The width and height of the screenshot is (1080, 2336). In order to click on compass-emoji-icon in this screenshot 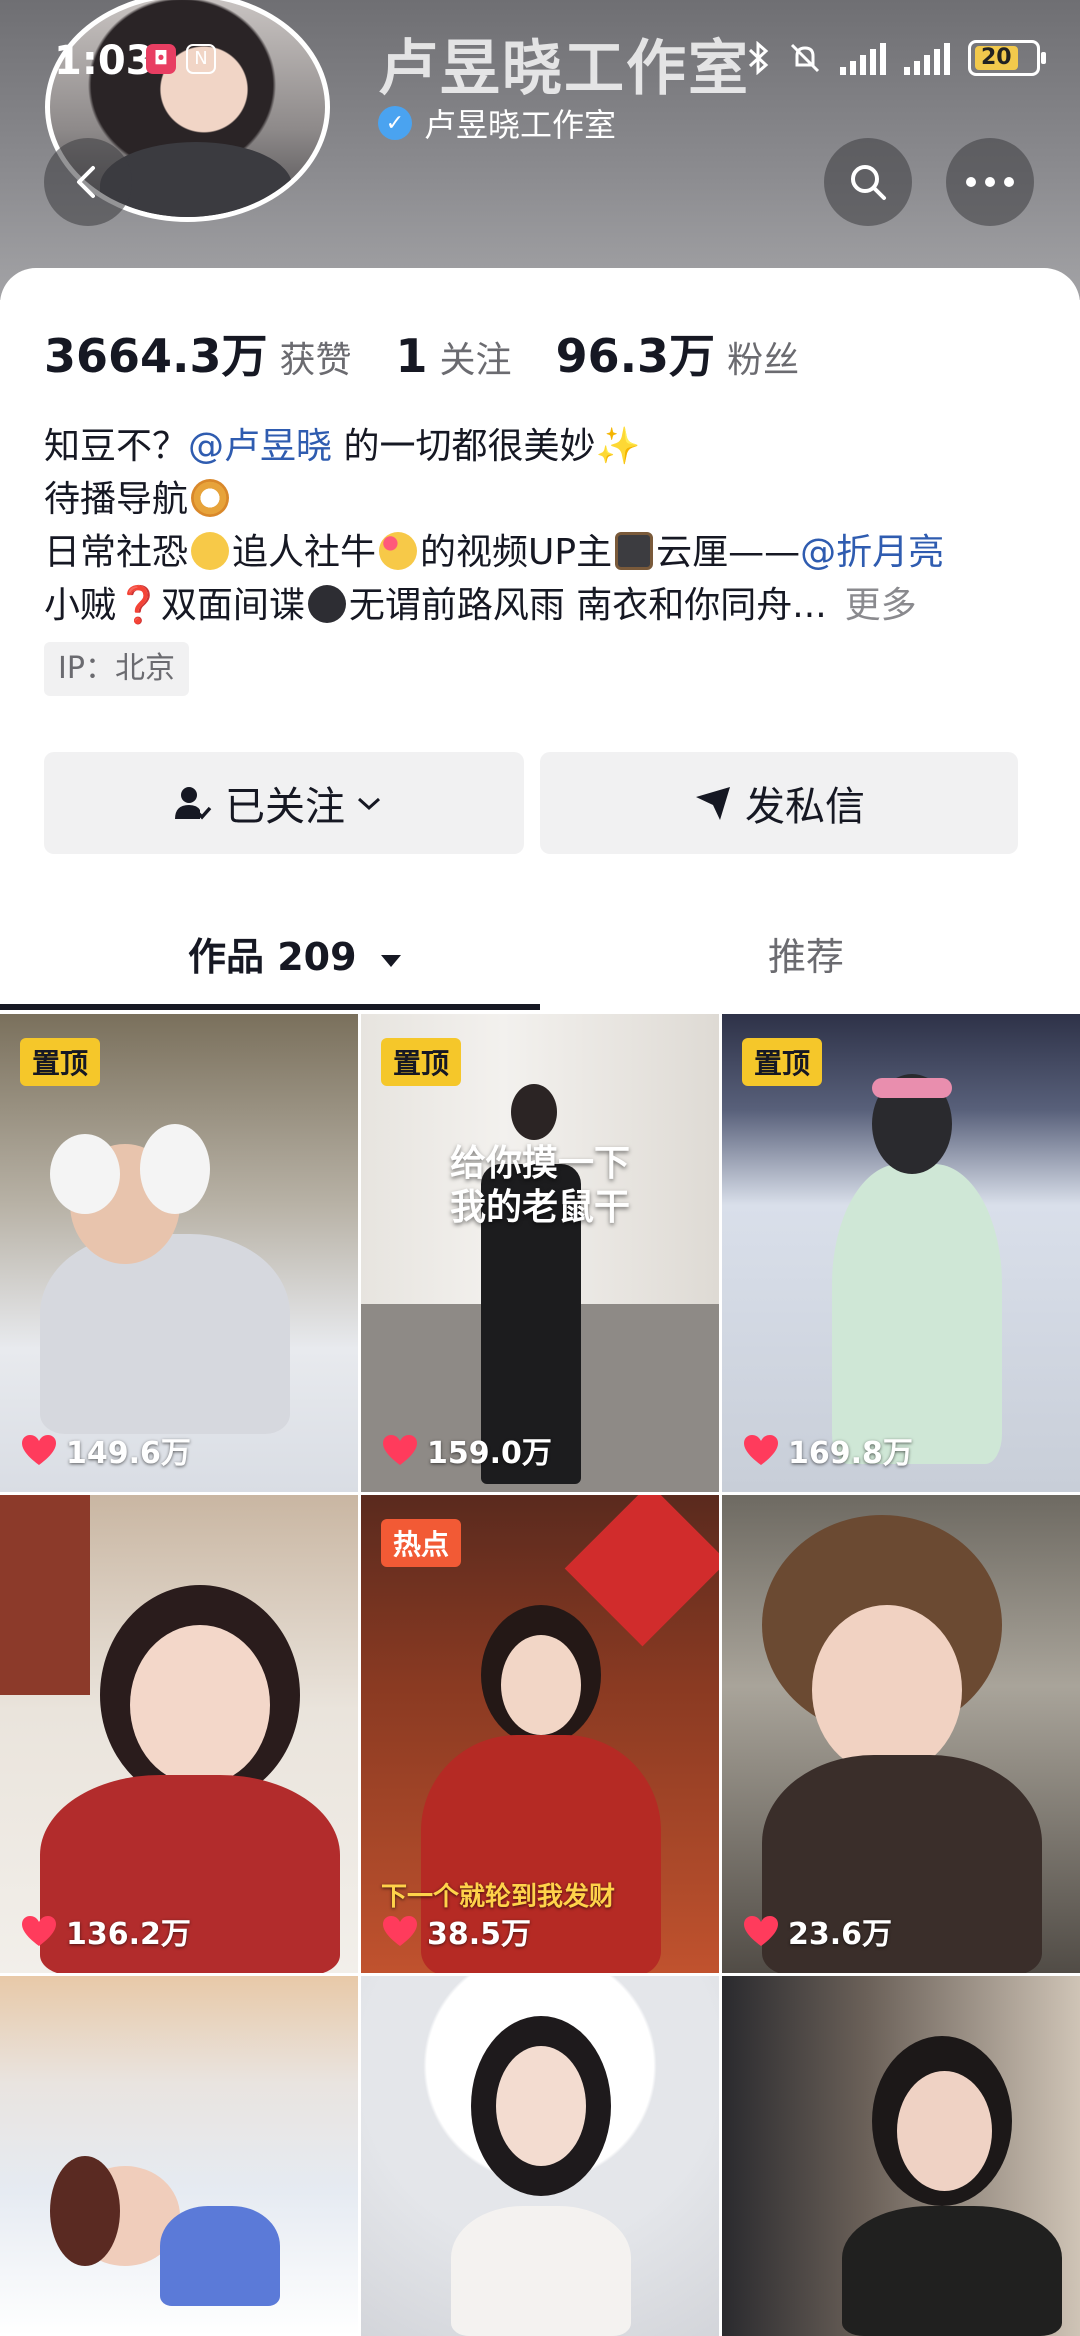, I will do `click(210, 498)`.